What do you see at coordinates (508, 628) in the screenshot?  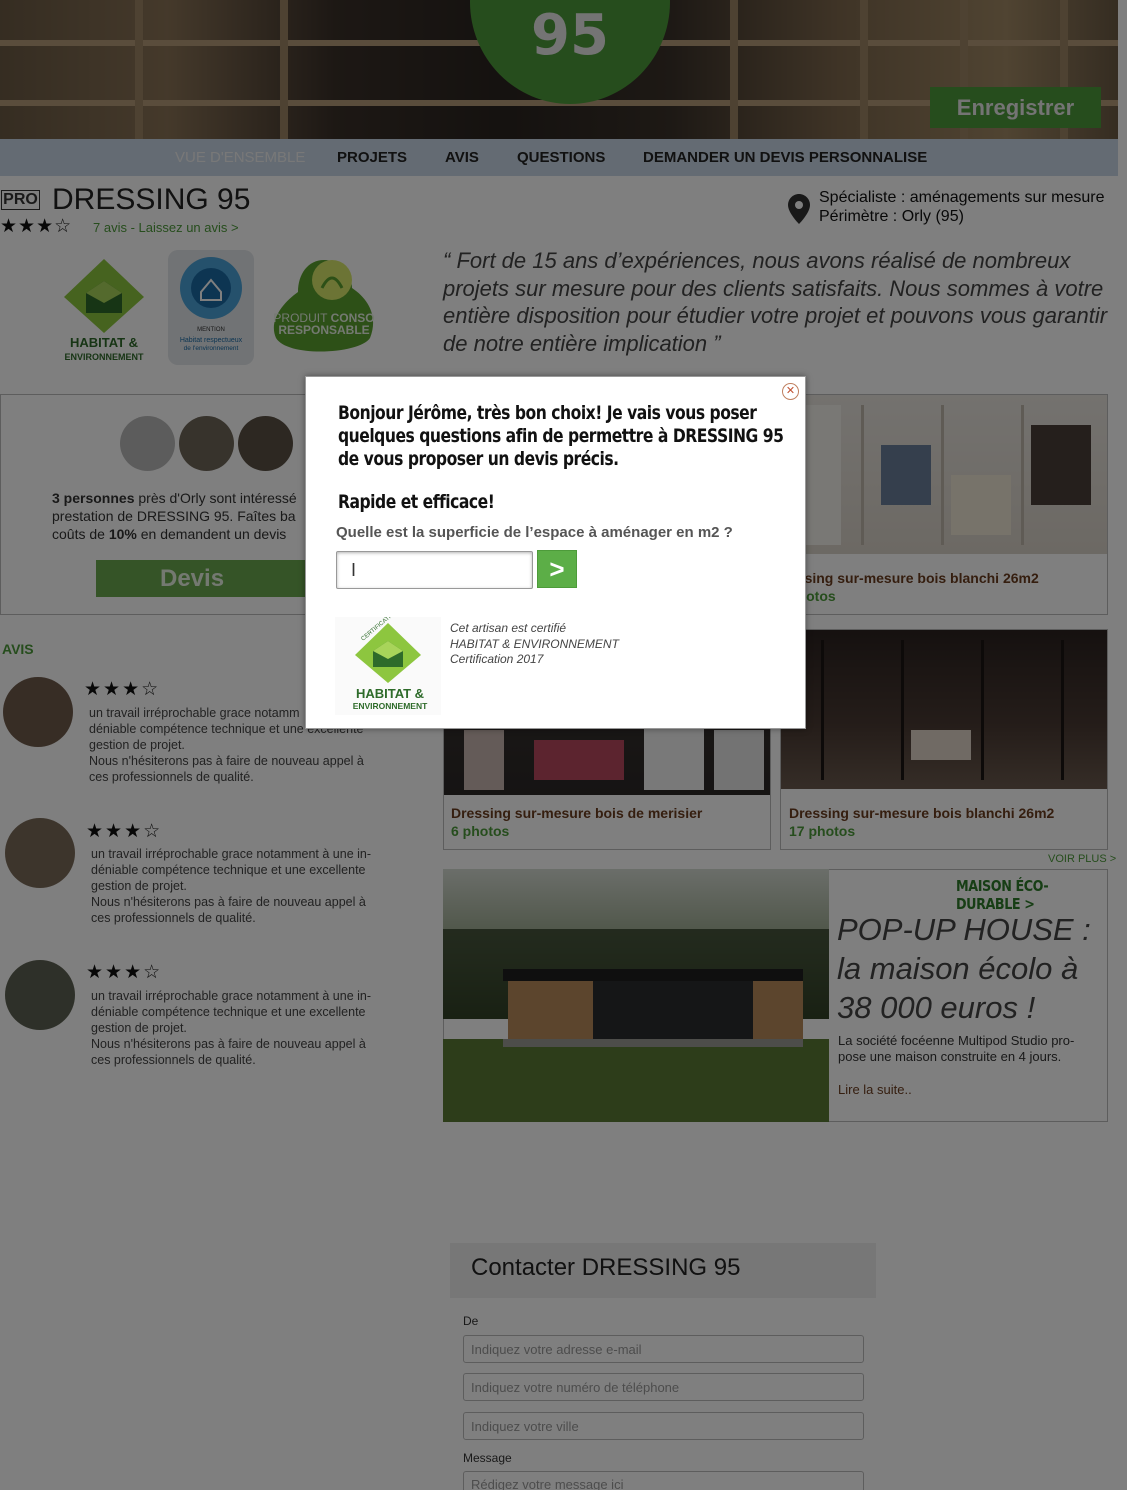 I see `cert-line: Cet artisan est certifié` at bounding box center [508, 628].